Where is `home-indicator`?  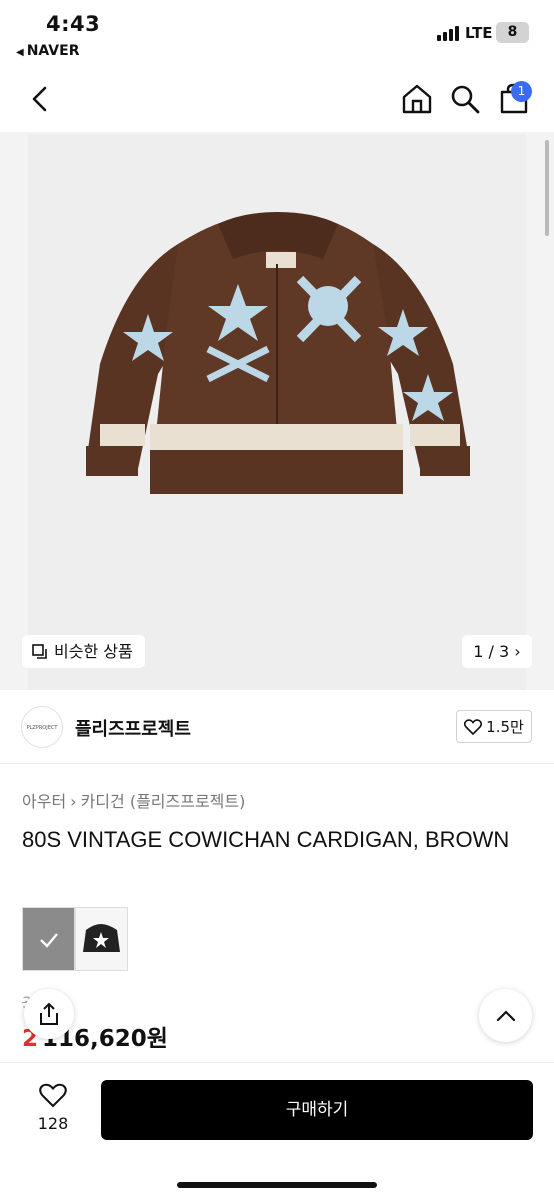
home-indicator is located at coordinates (277, 1185).